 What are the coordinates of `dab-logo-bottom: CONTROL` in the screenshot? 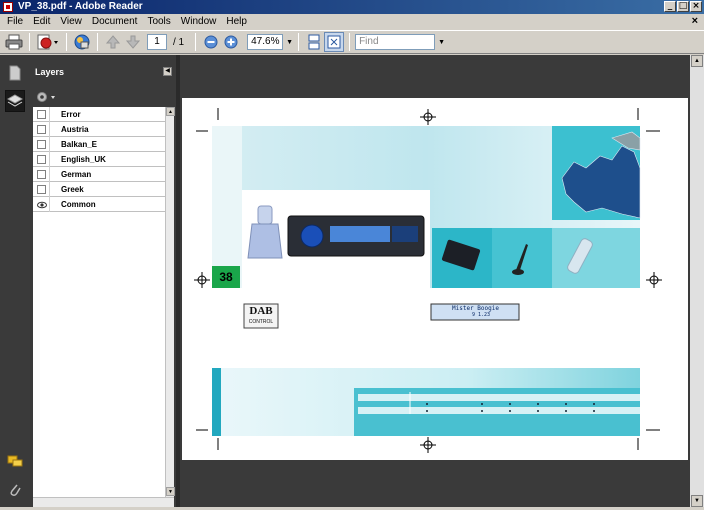 It's located at (261, 322).